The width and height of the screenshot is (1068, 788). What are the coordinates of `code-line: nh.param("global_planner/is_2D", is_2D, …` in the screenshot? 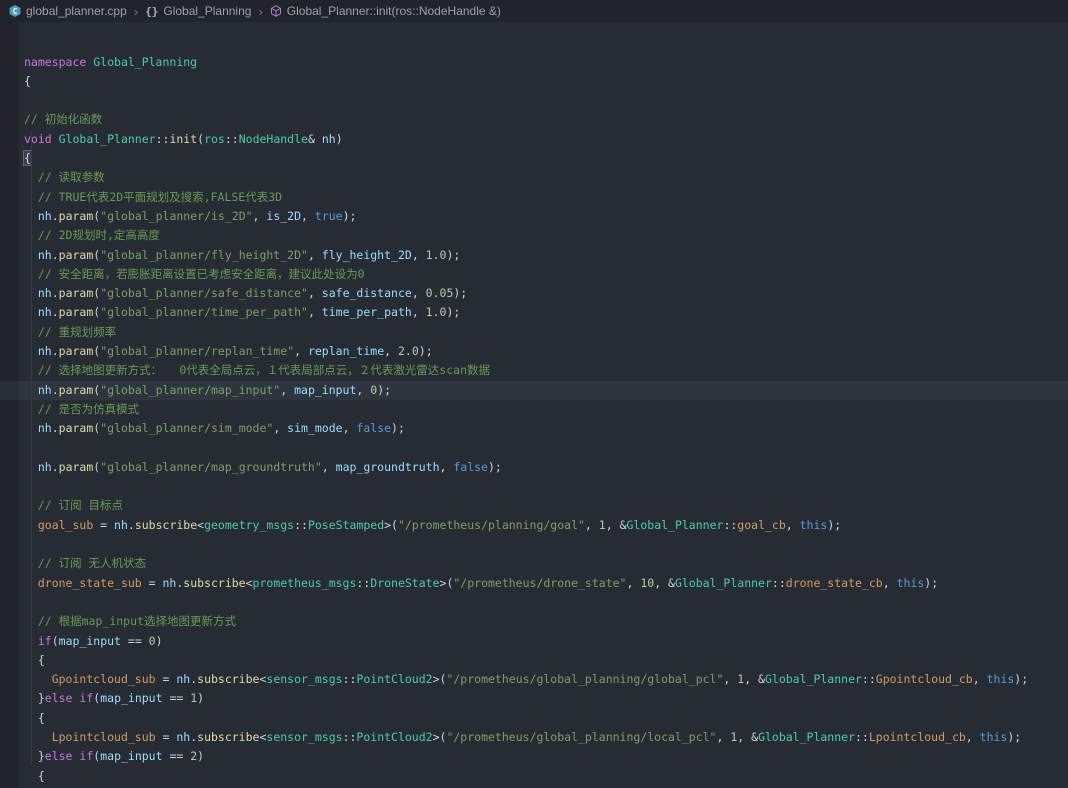 It's located at (534, 216).